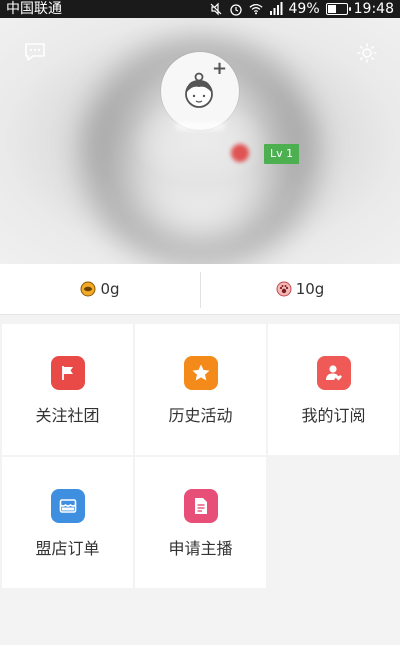 The height and width of the screenshot is (645, 400). I want to click on gold-coin-icon, so click(88, 289).